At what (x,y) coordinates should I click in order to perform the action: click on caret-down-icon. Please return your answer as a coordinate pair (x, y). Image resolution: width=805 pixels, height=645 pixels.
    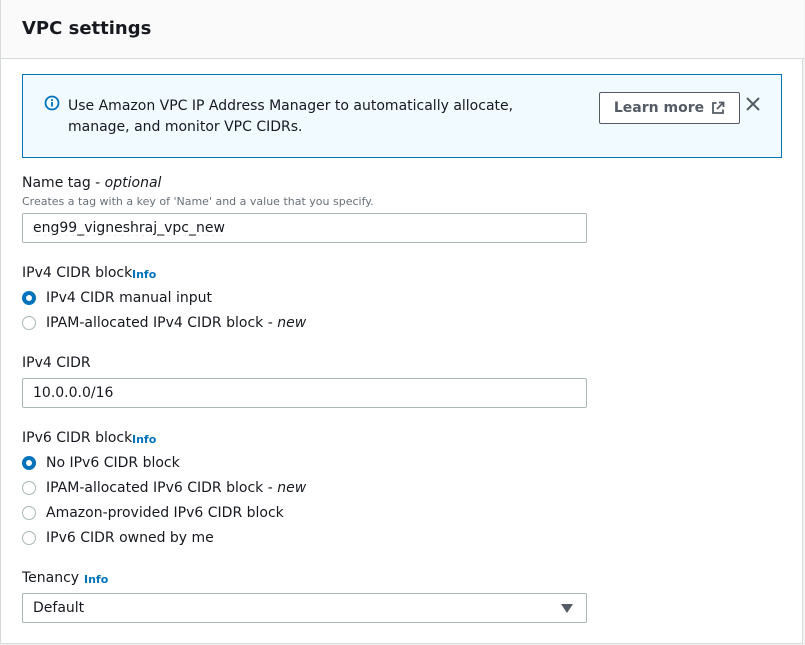
    Looking at the image, I should click on (567, 608).